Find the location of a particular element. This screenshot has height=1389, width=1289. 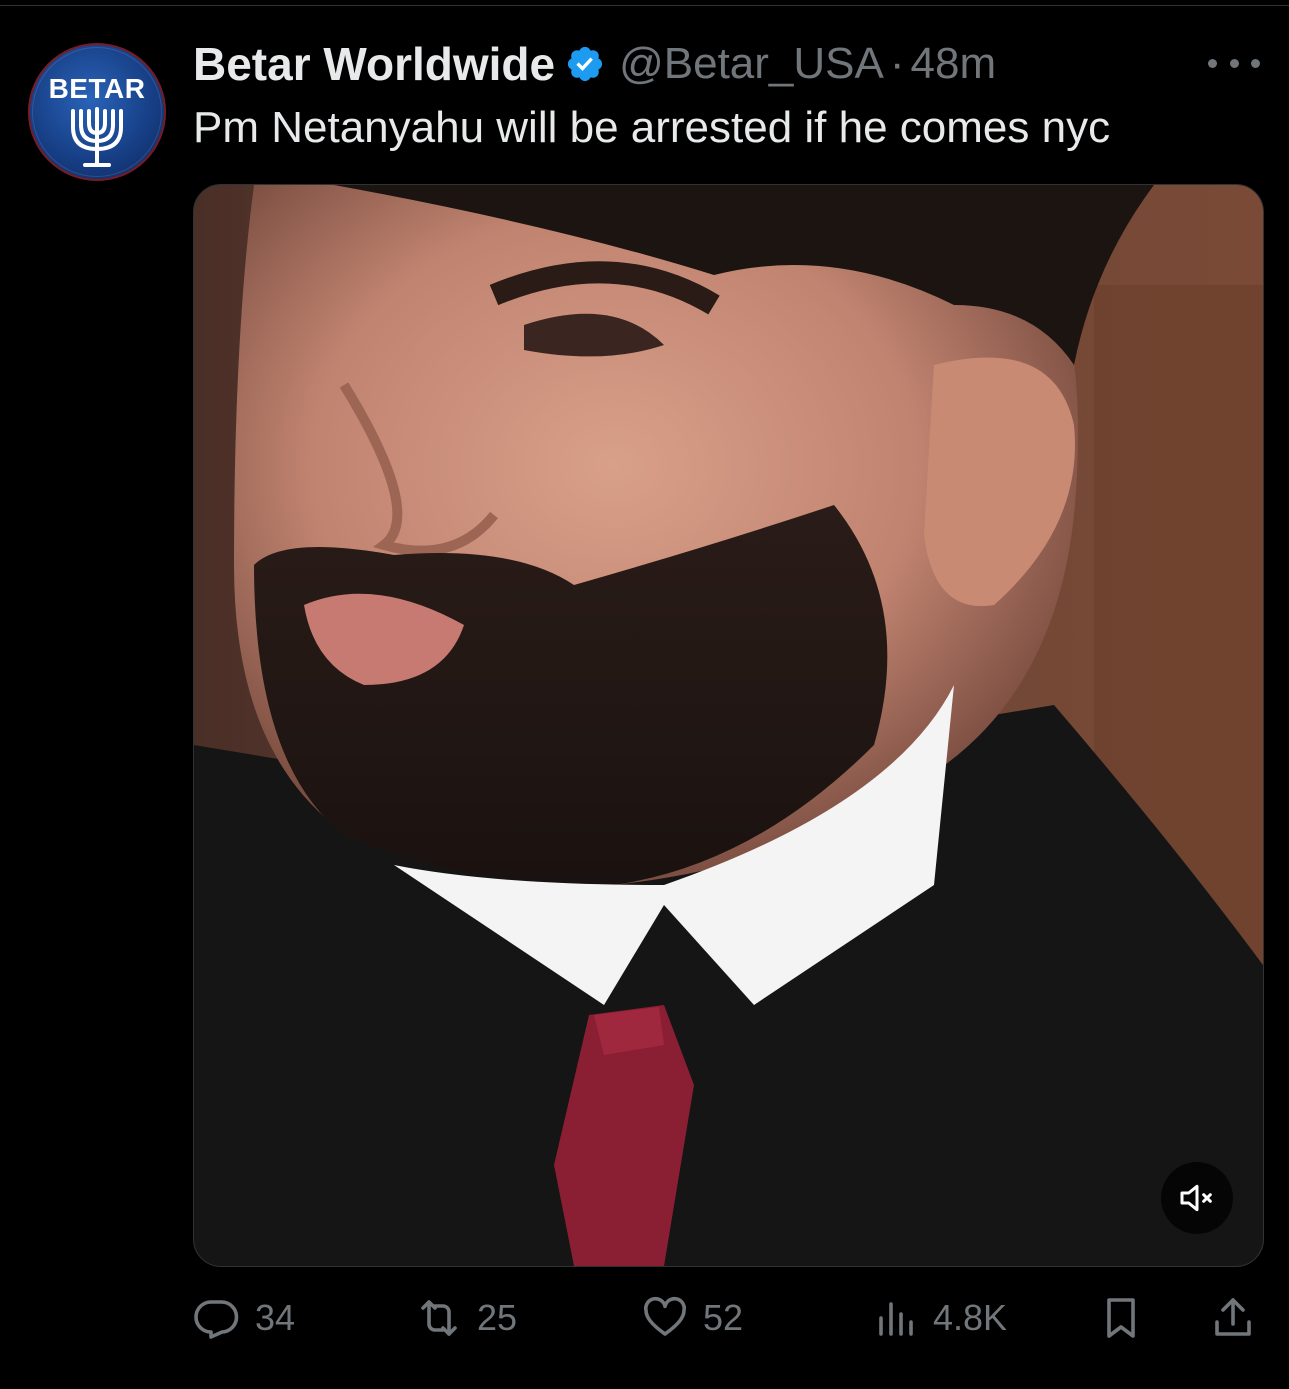

speaker-muted-icon is located at coordinates (1196, 1198).